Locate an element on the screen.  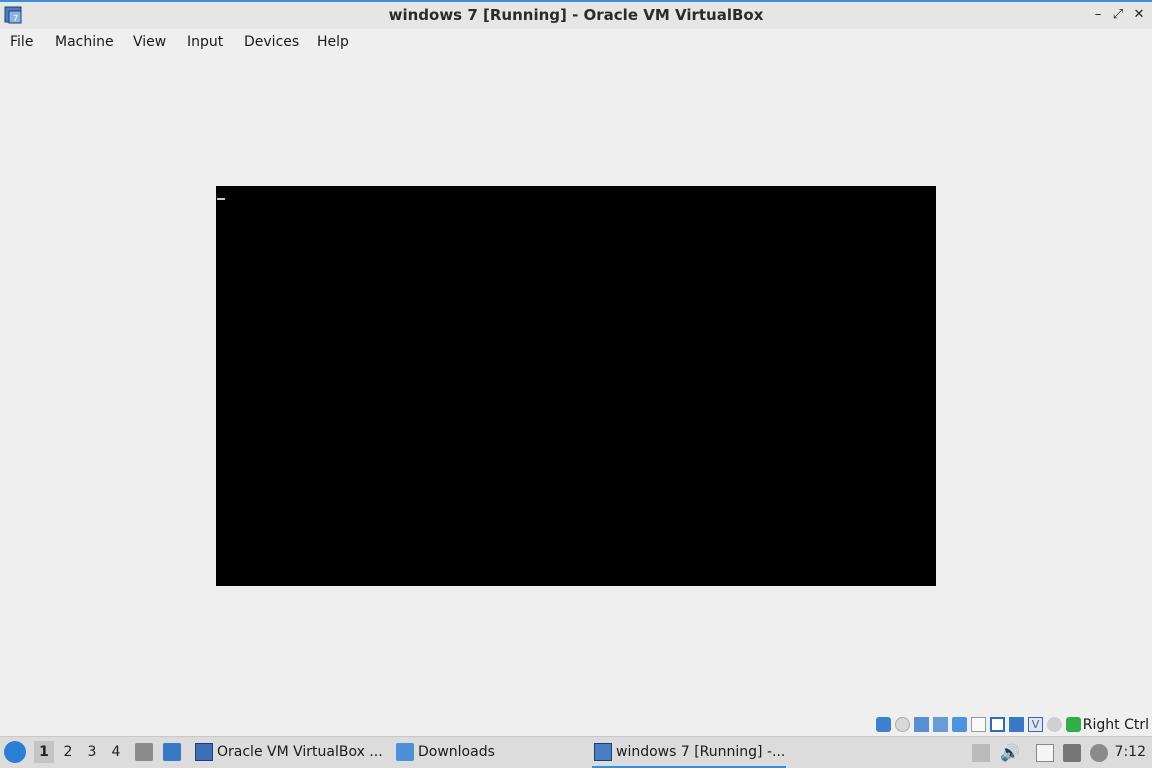
folder-icon is located at coordinates (405, 752).